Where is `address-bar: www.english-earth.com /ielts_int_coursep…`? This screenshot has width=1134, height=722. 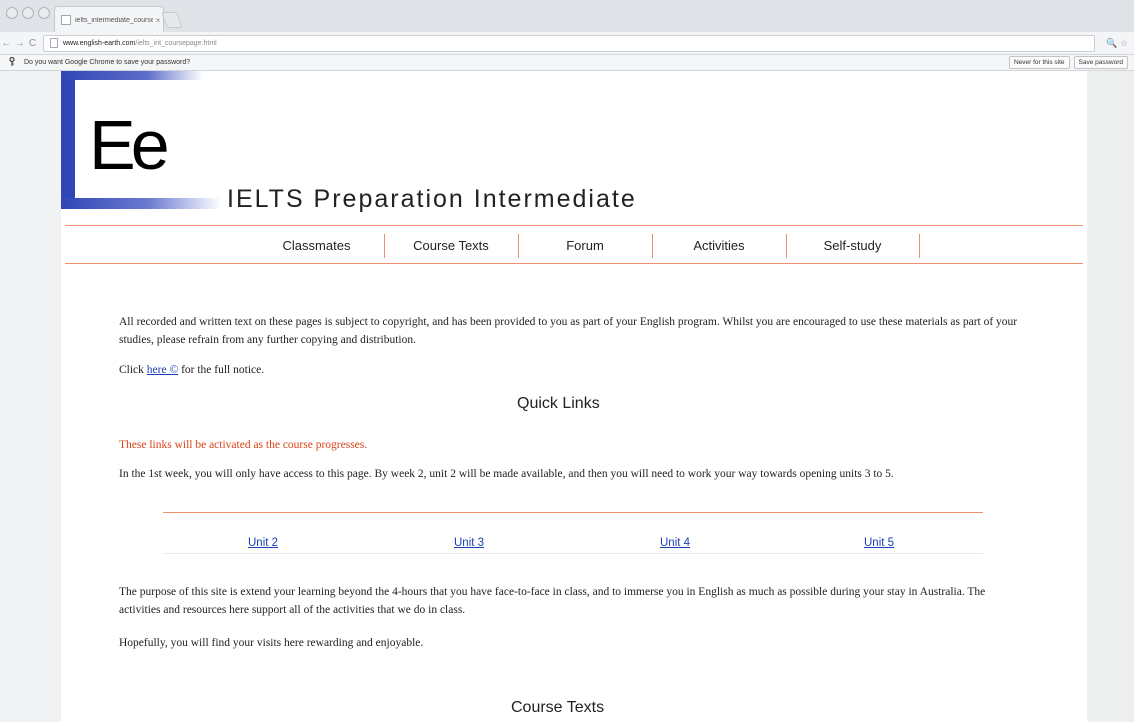 address-bar: www.english-earth.com /ielts_int_coursep… is located at coordinates (569, 43).